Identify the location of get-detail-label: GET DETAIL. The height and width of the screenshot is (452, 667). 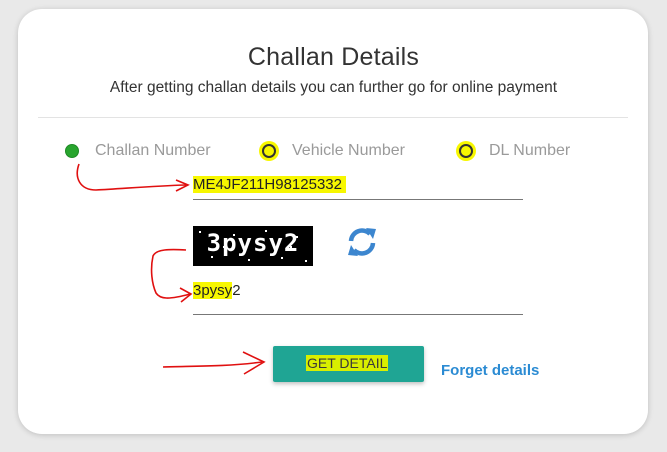
(347, 363).